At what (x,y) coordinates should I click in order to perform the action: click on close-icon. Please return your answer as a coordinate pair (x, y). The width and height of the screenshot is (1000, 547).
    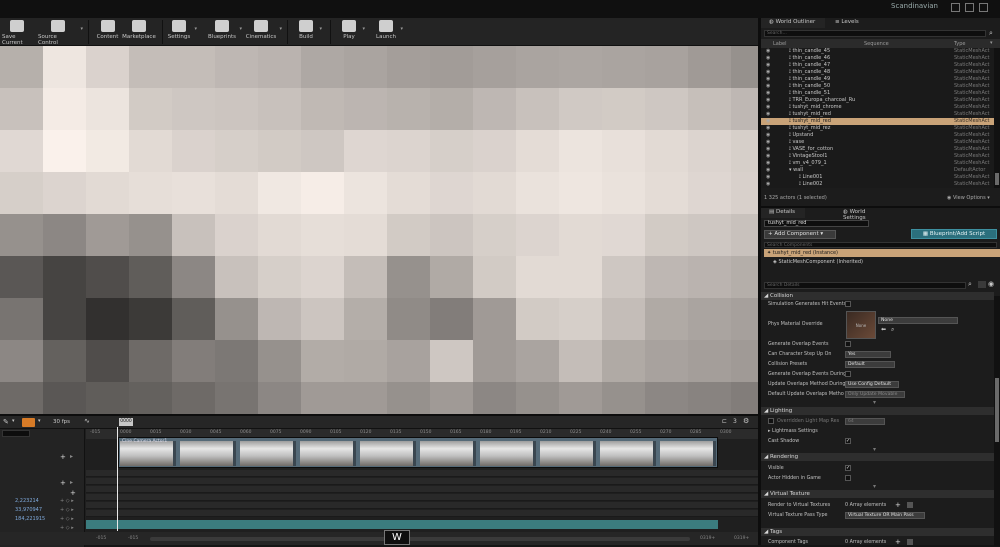
    Looking at the image, I should click on (983, 7).